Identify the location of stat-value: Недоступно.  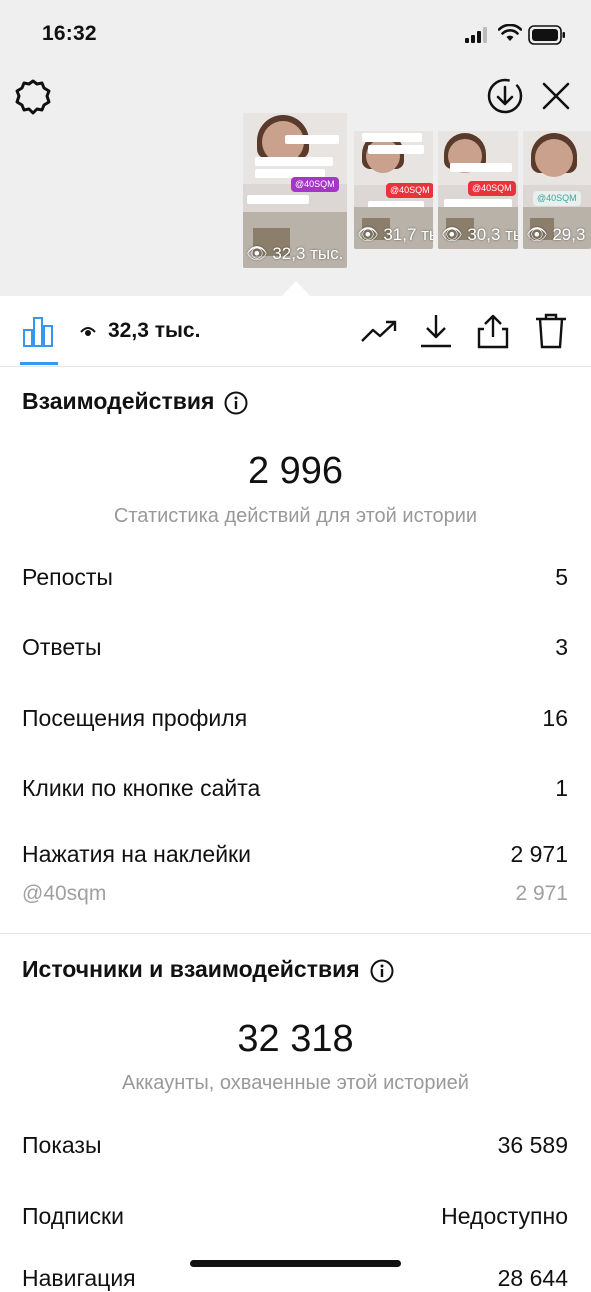
(504, 1216).